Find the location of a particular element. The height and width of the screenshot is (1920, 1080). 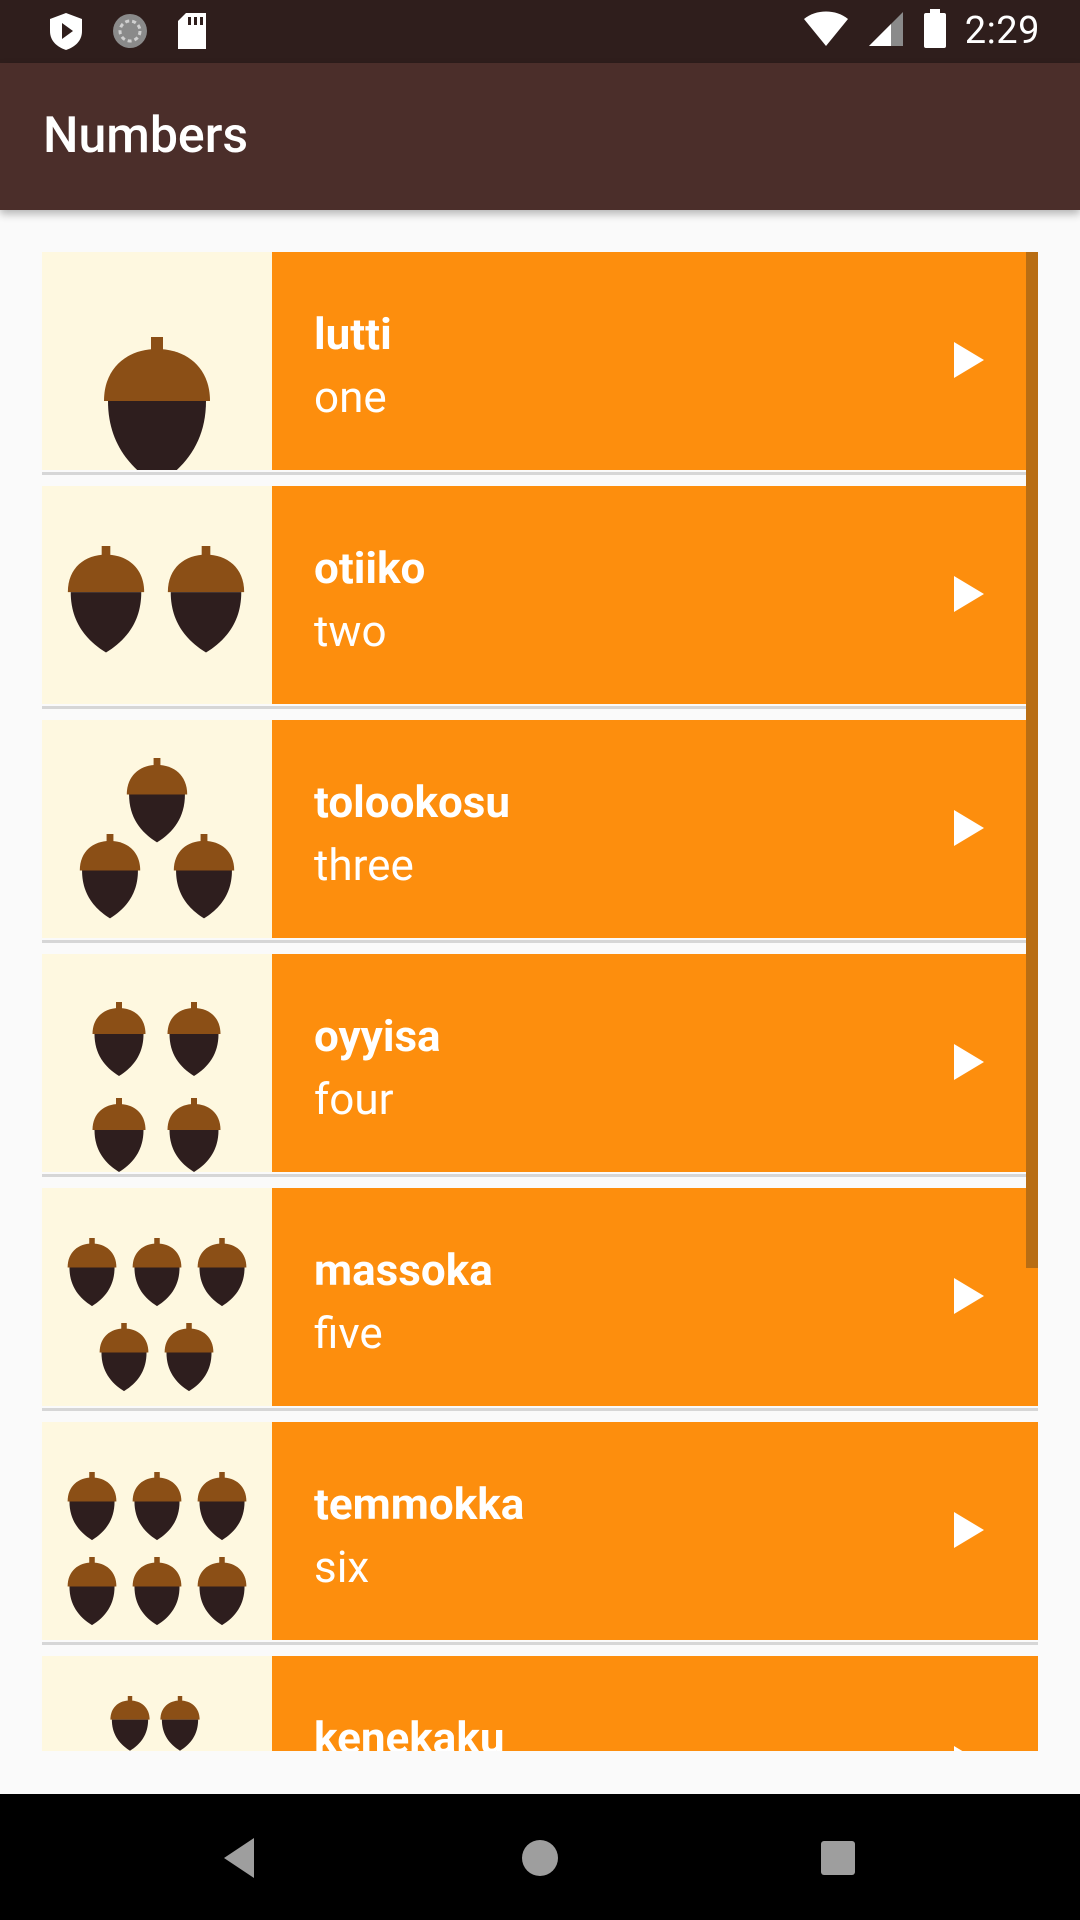

sync-circle-icon is located at coordinates (130, 33).